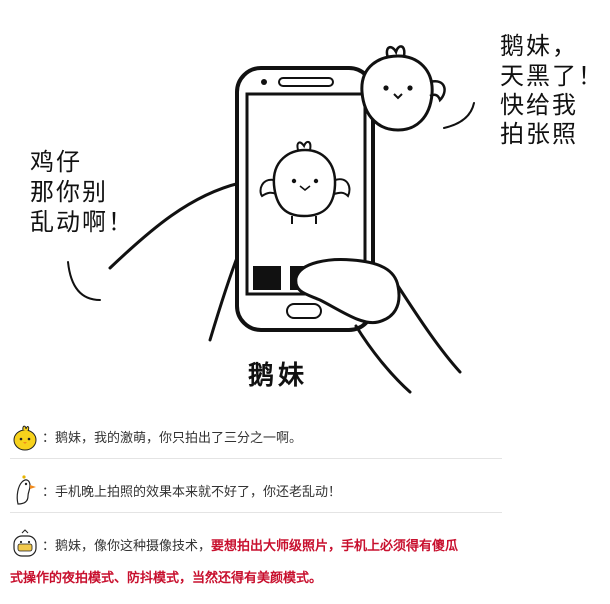  I want to click on goose-avatar-icon, so click(26, 490).